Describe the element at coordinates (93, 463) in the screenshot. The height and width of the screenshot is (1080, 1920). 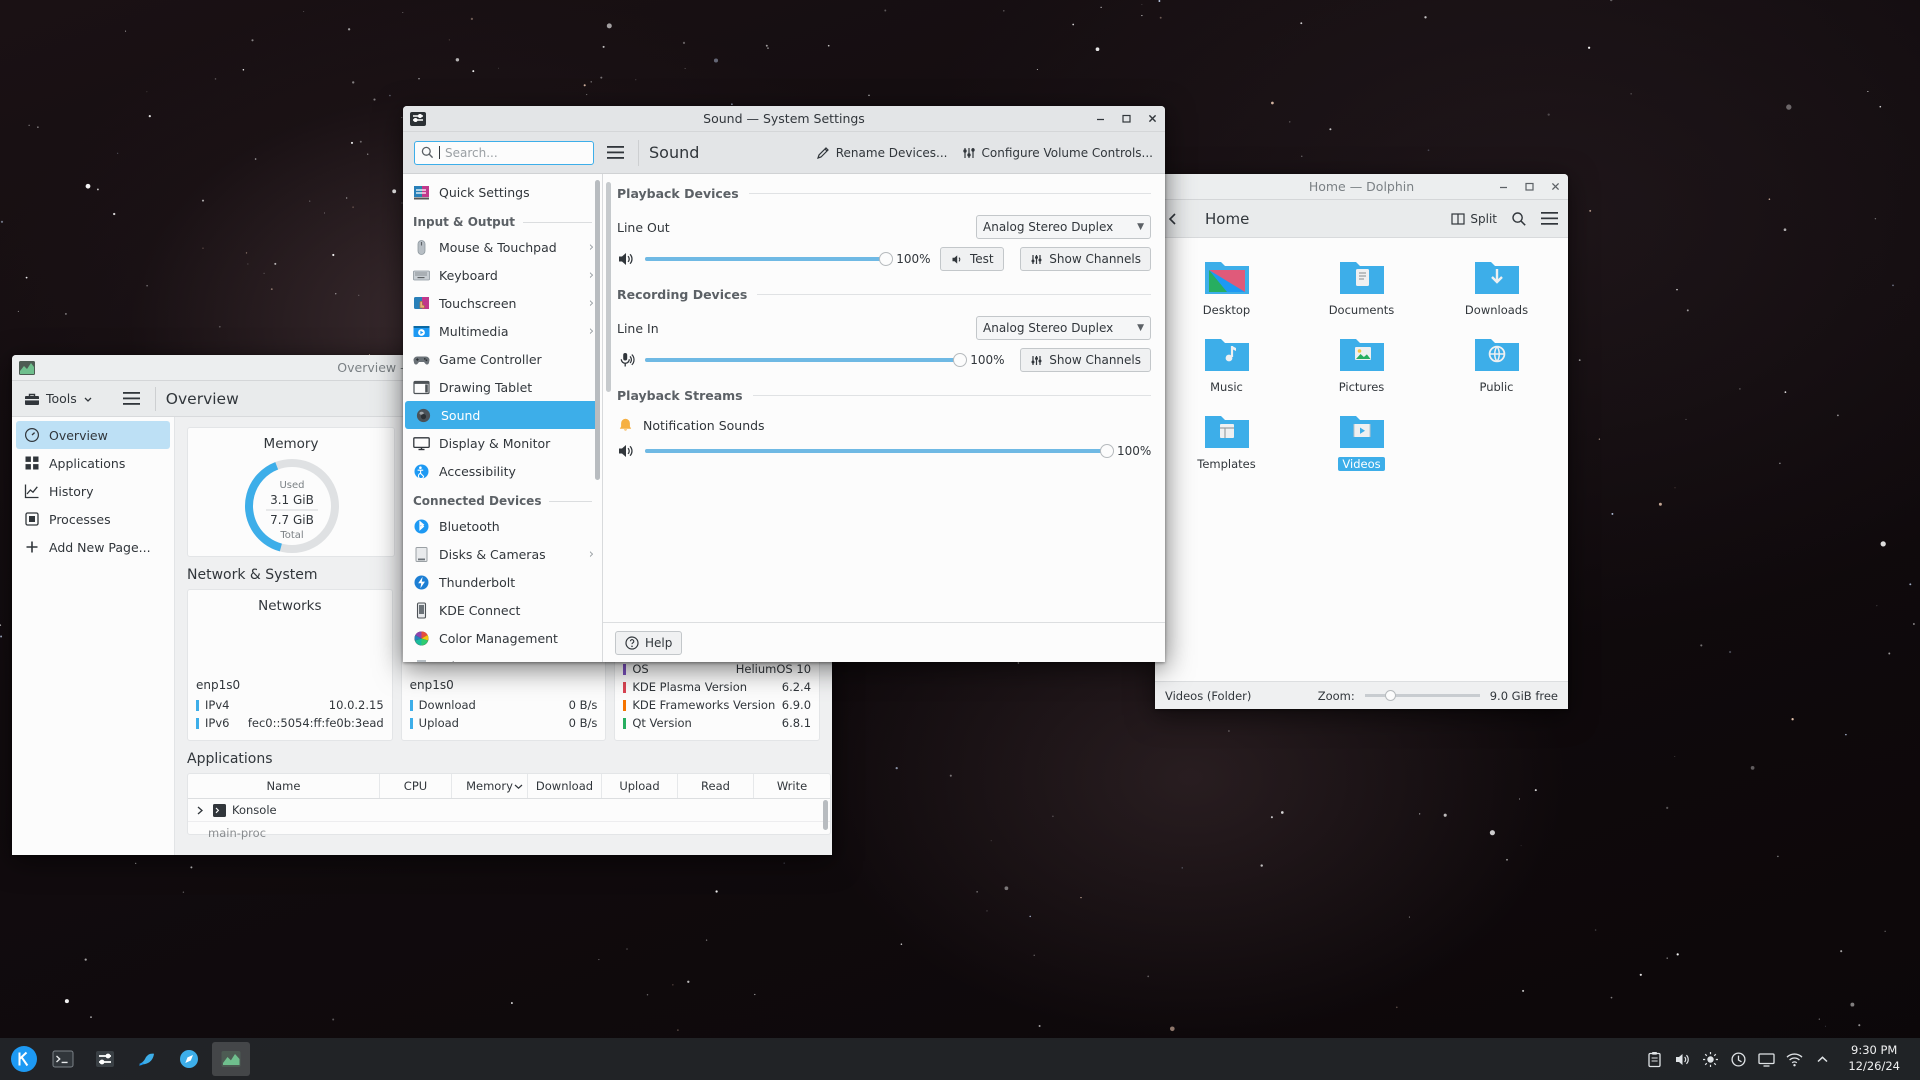
I see `sidebar-item-applications: Applications` at that location.